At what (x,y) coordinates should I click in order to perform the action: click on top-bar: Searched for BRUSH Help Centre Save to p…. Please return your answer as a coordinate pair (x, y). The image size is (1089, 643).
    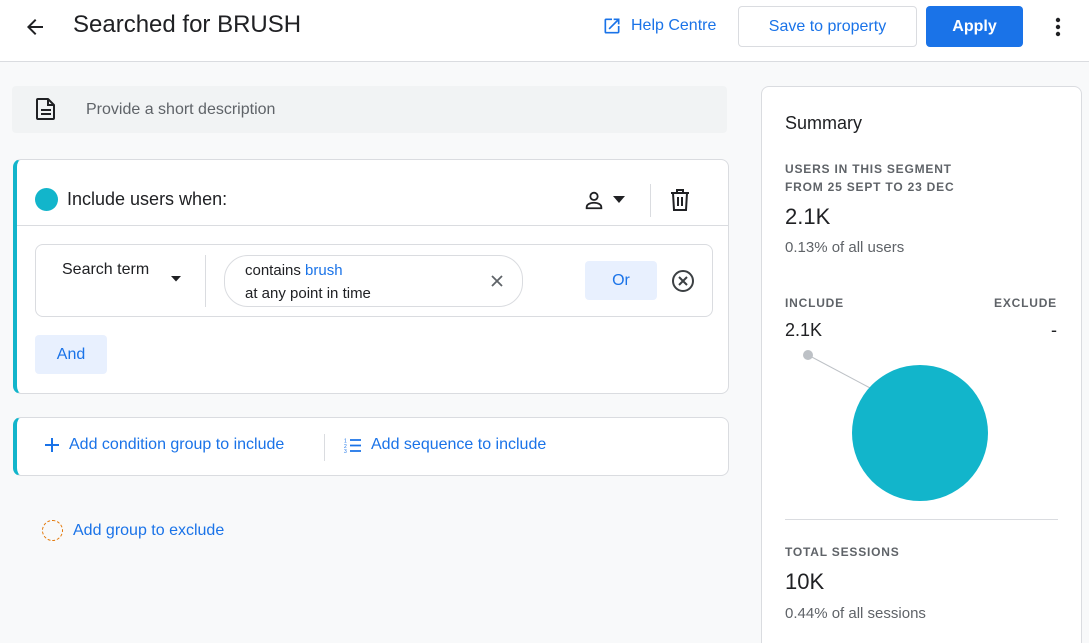
    Looking at the image, I should click on (544, 31).